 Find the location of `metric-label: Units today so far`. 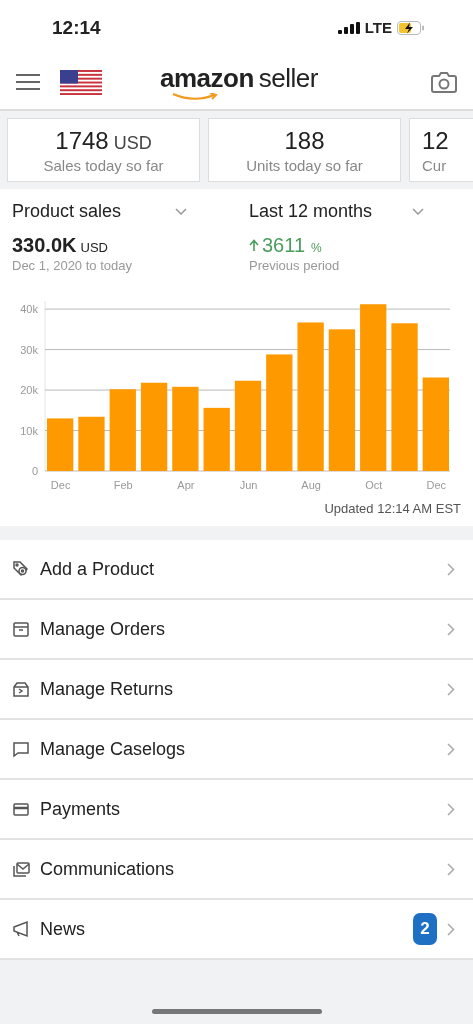

metric-label: Units today so far is located at coordinates (304, 165).